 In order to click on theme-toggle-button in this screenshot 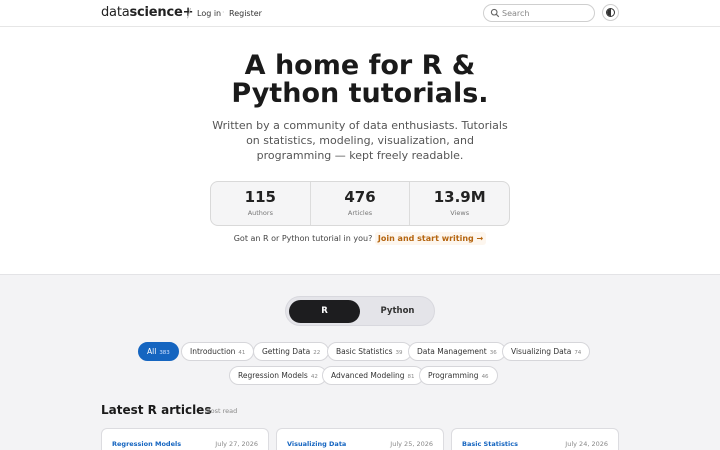, I will do `click(610, 12)`.